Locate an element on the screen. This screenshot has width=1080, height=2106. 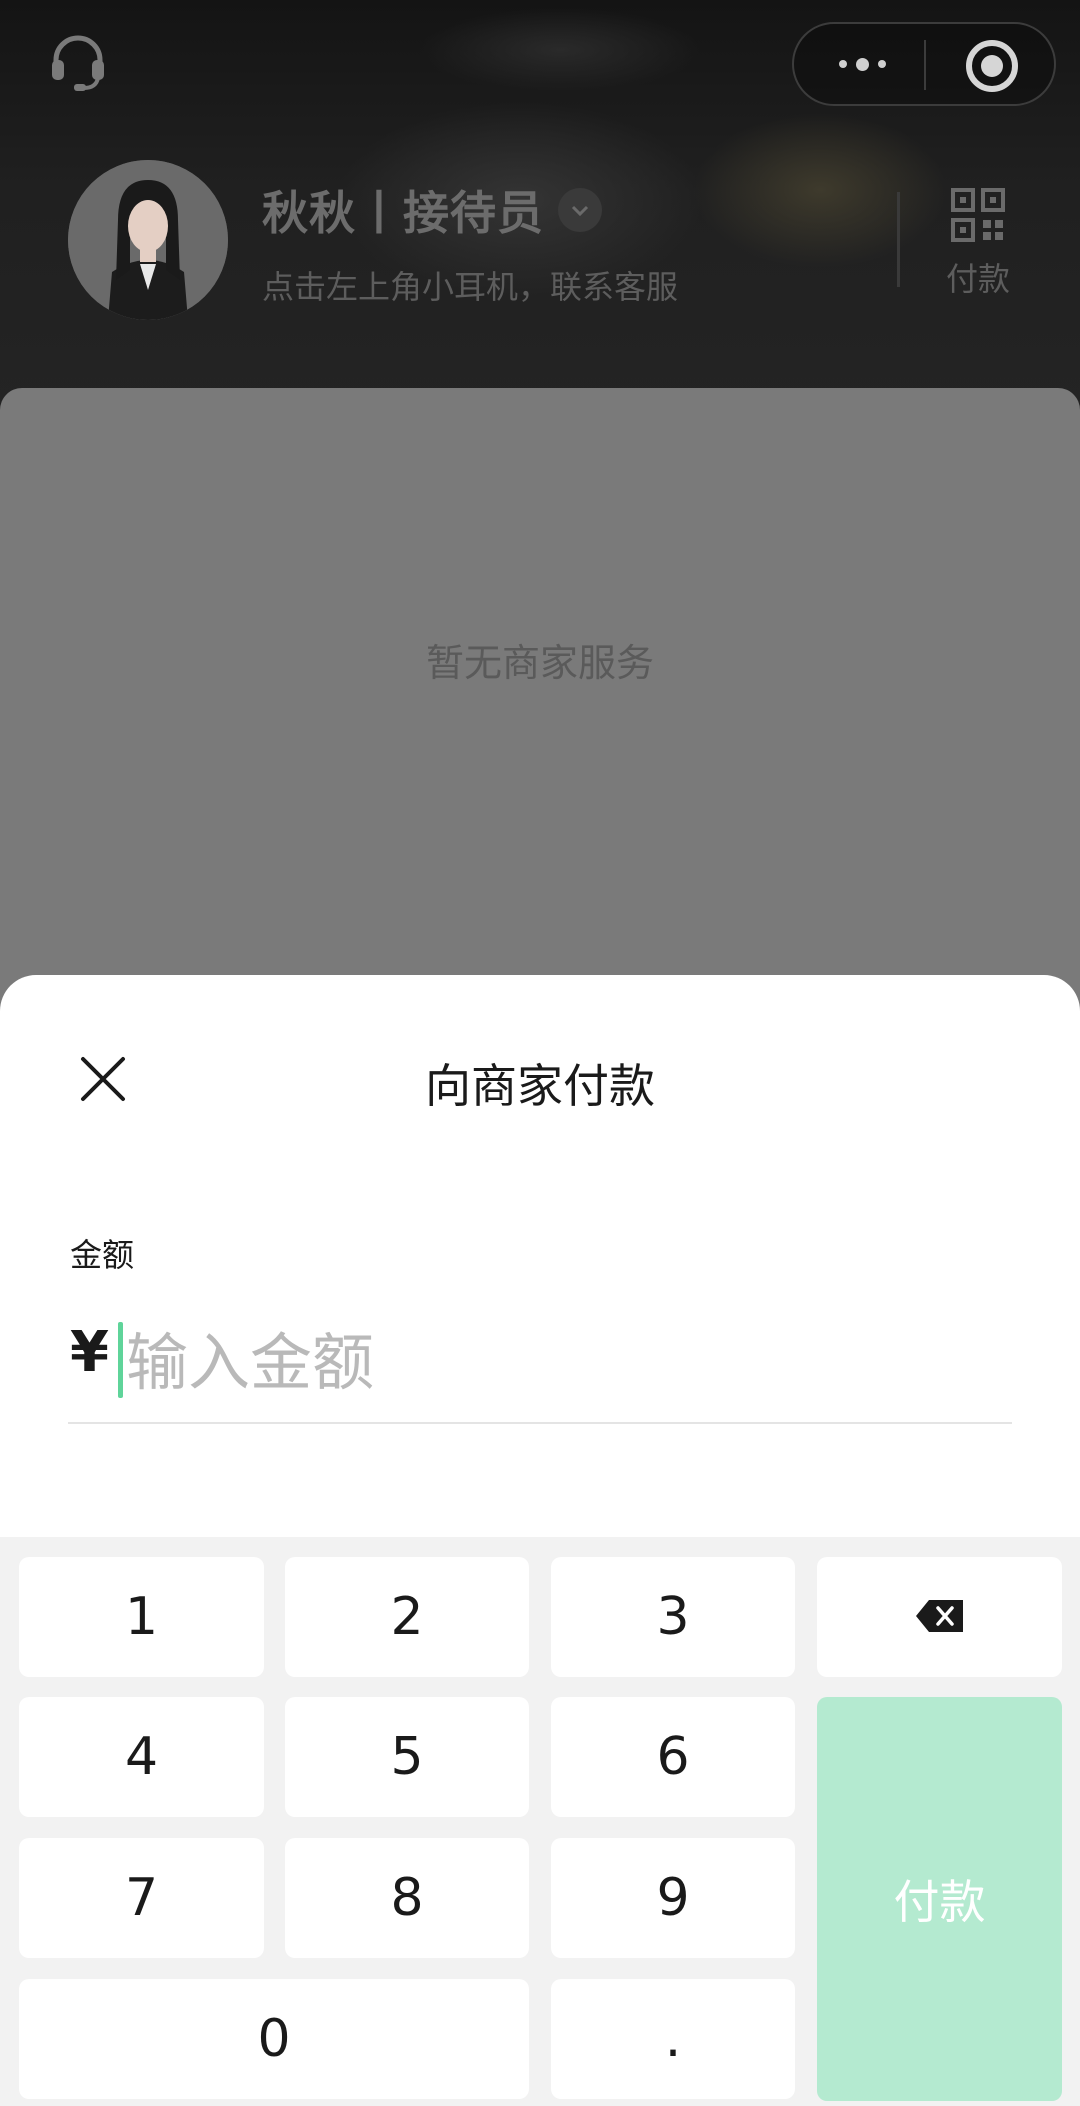
pay-qr-button: 付款 is located at coordinates (978, 243).